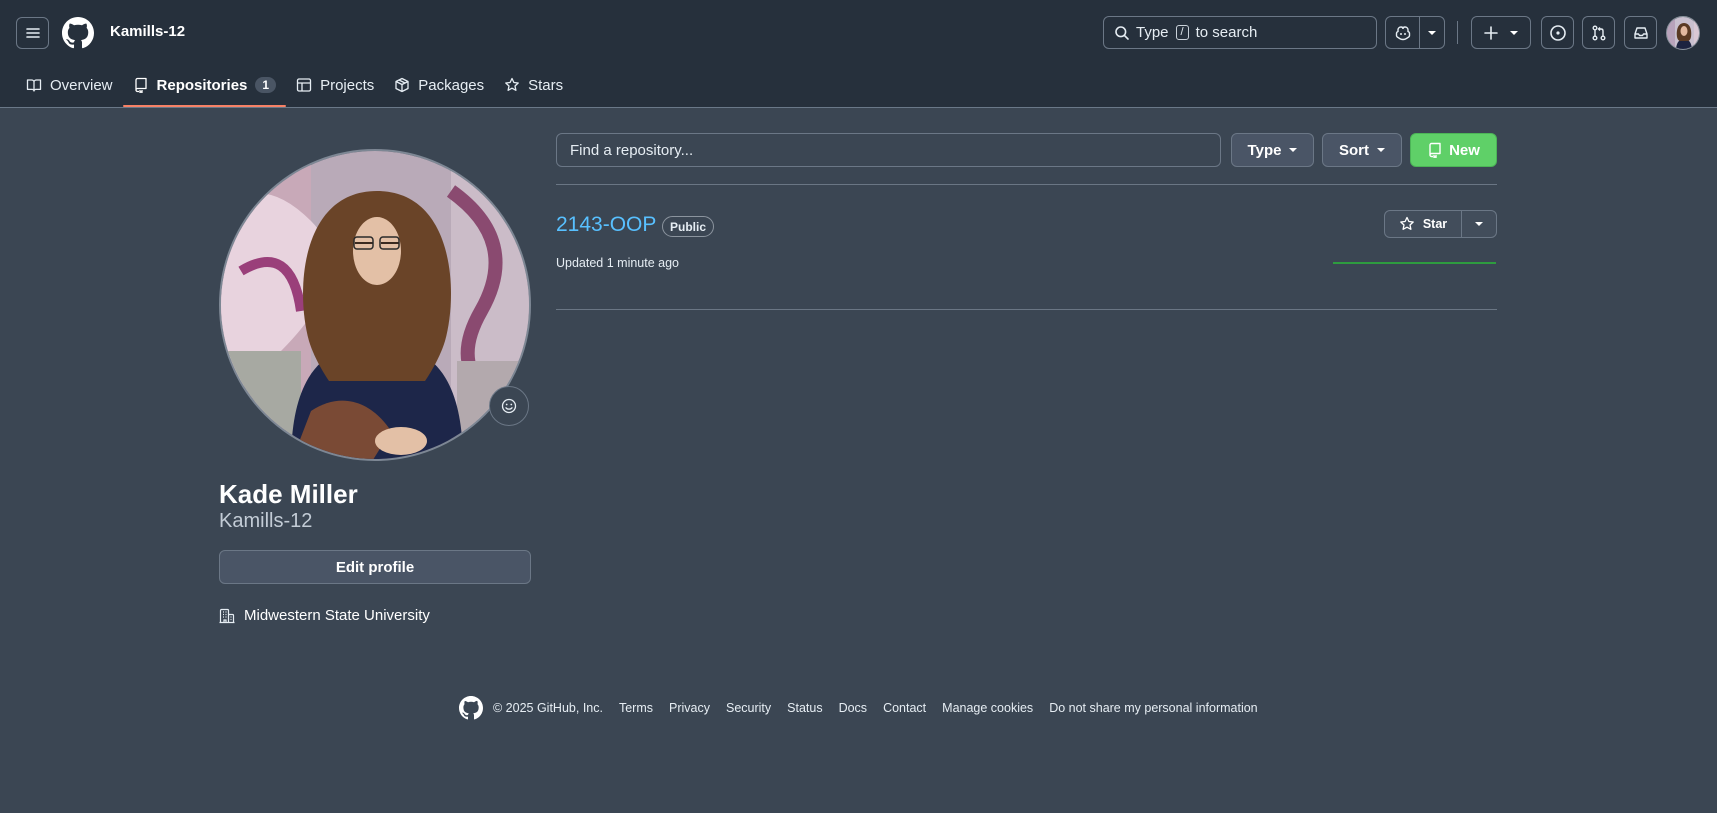 This screenshot has height=813, width=1717. I want to click on search-shortcut-key: /, so click(1182, 32).